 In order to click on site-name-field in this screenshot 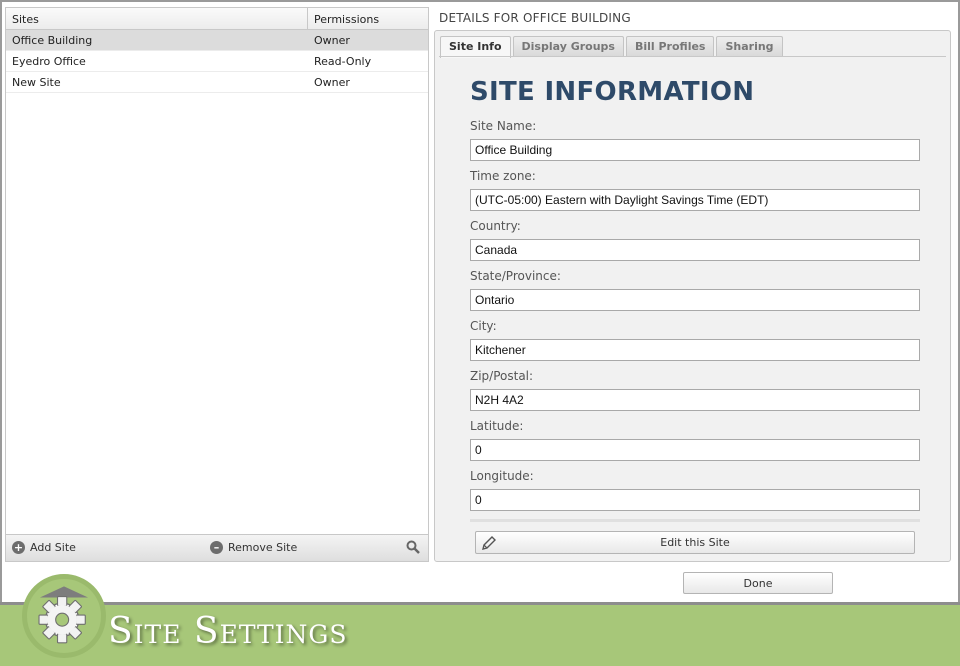, I will do `click(695, 150)`.